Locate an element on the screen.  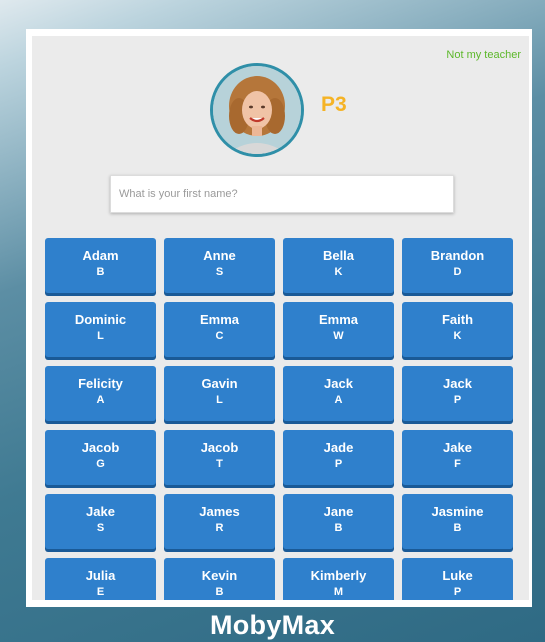
student-first-name: Felicity is located at coordinates (100, 383).